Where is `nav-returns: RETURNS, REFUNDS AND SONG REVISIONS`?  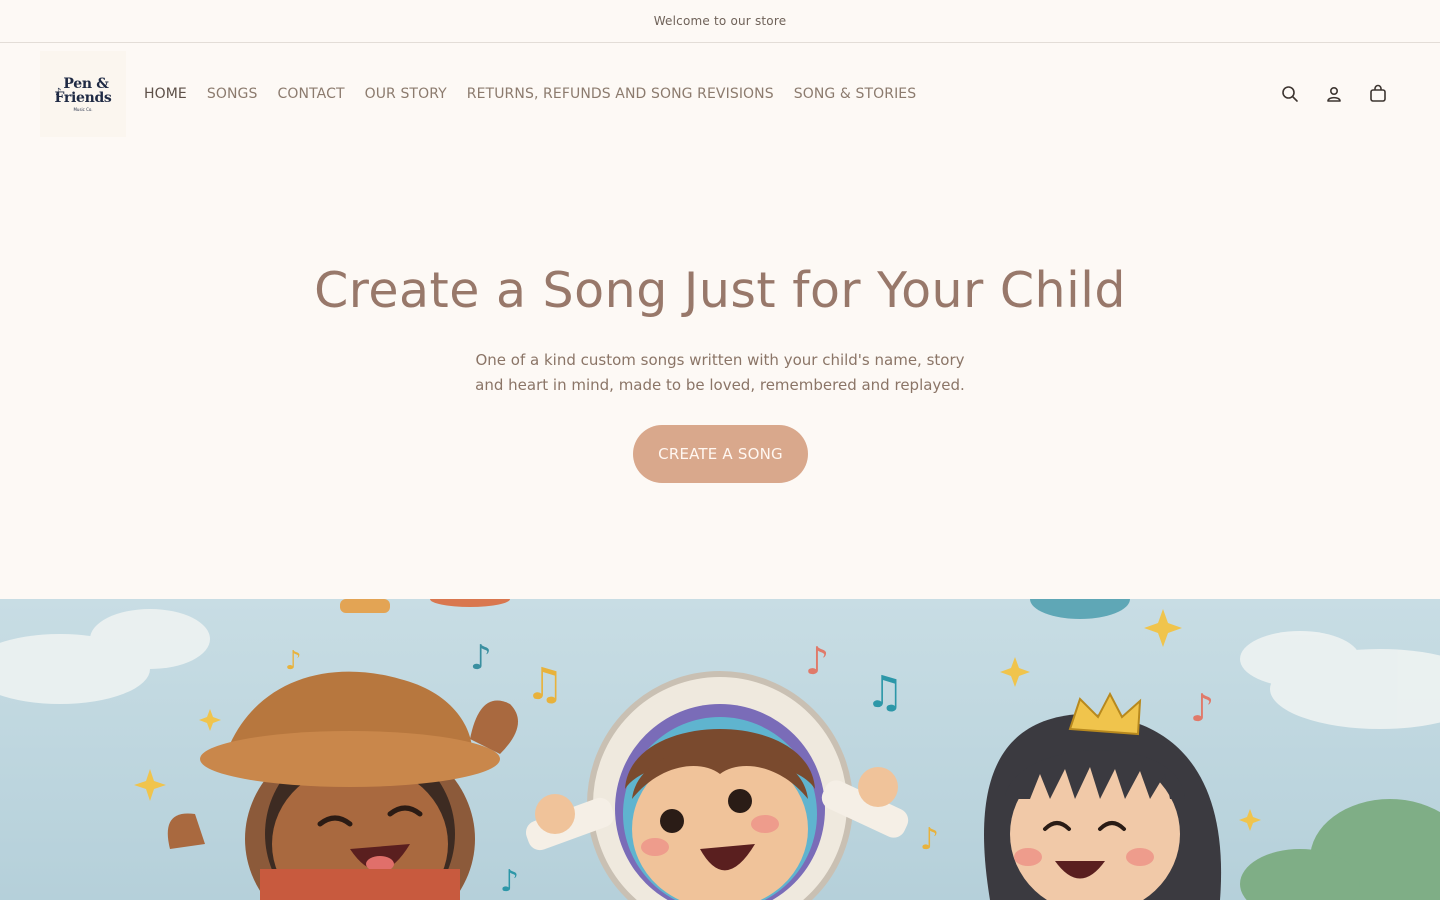
nav-returns: RETURNS, REFUNDS AND SONG REVISIONS is located at coordinates (620, 94).